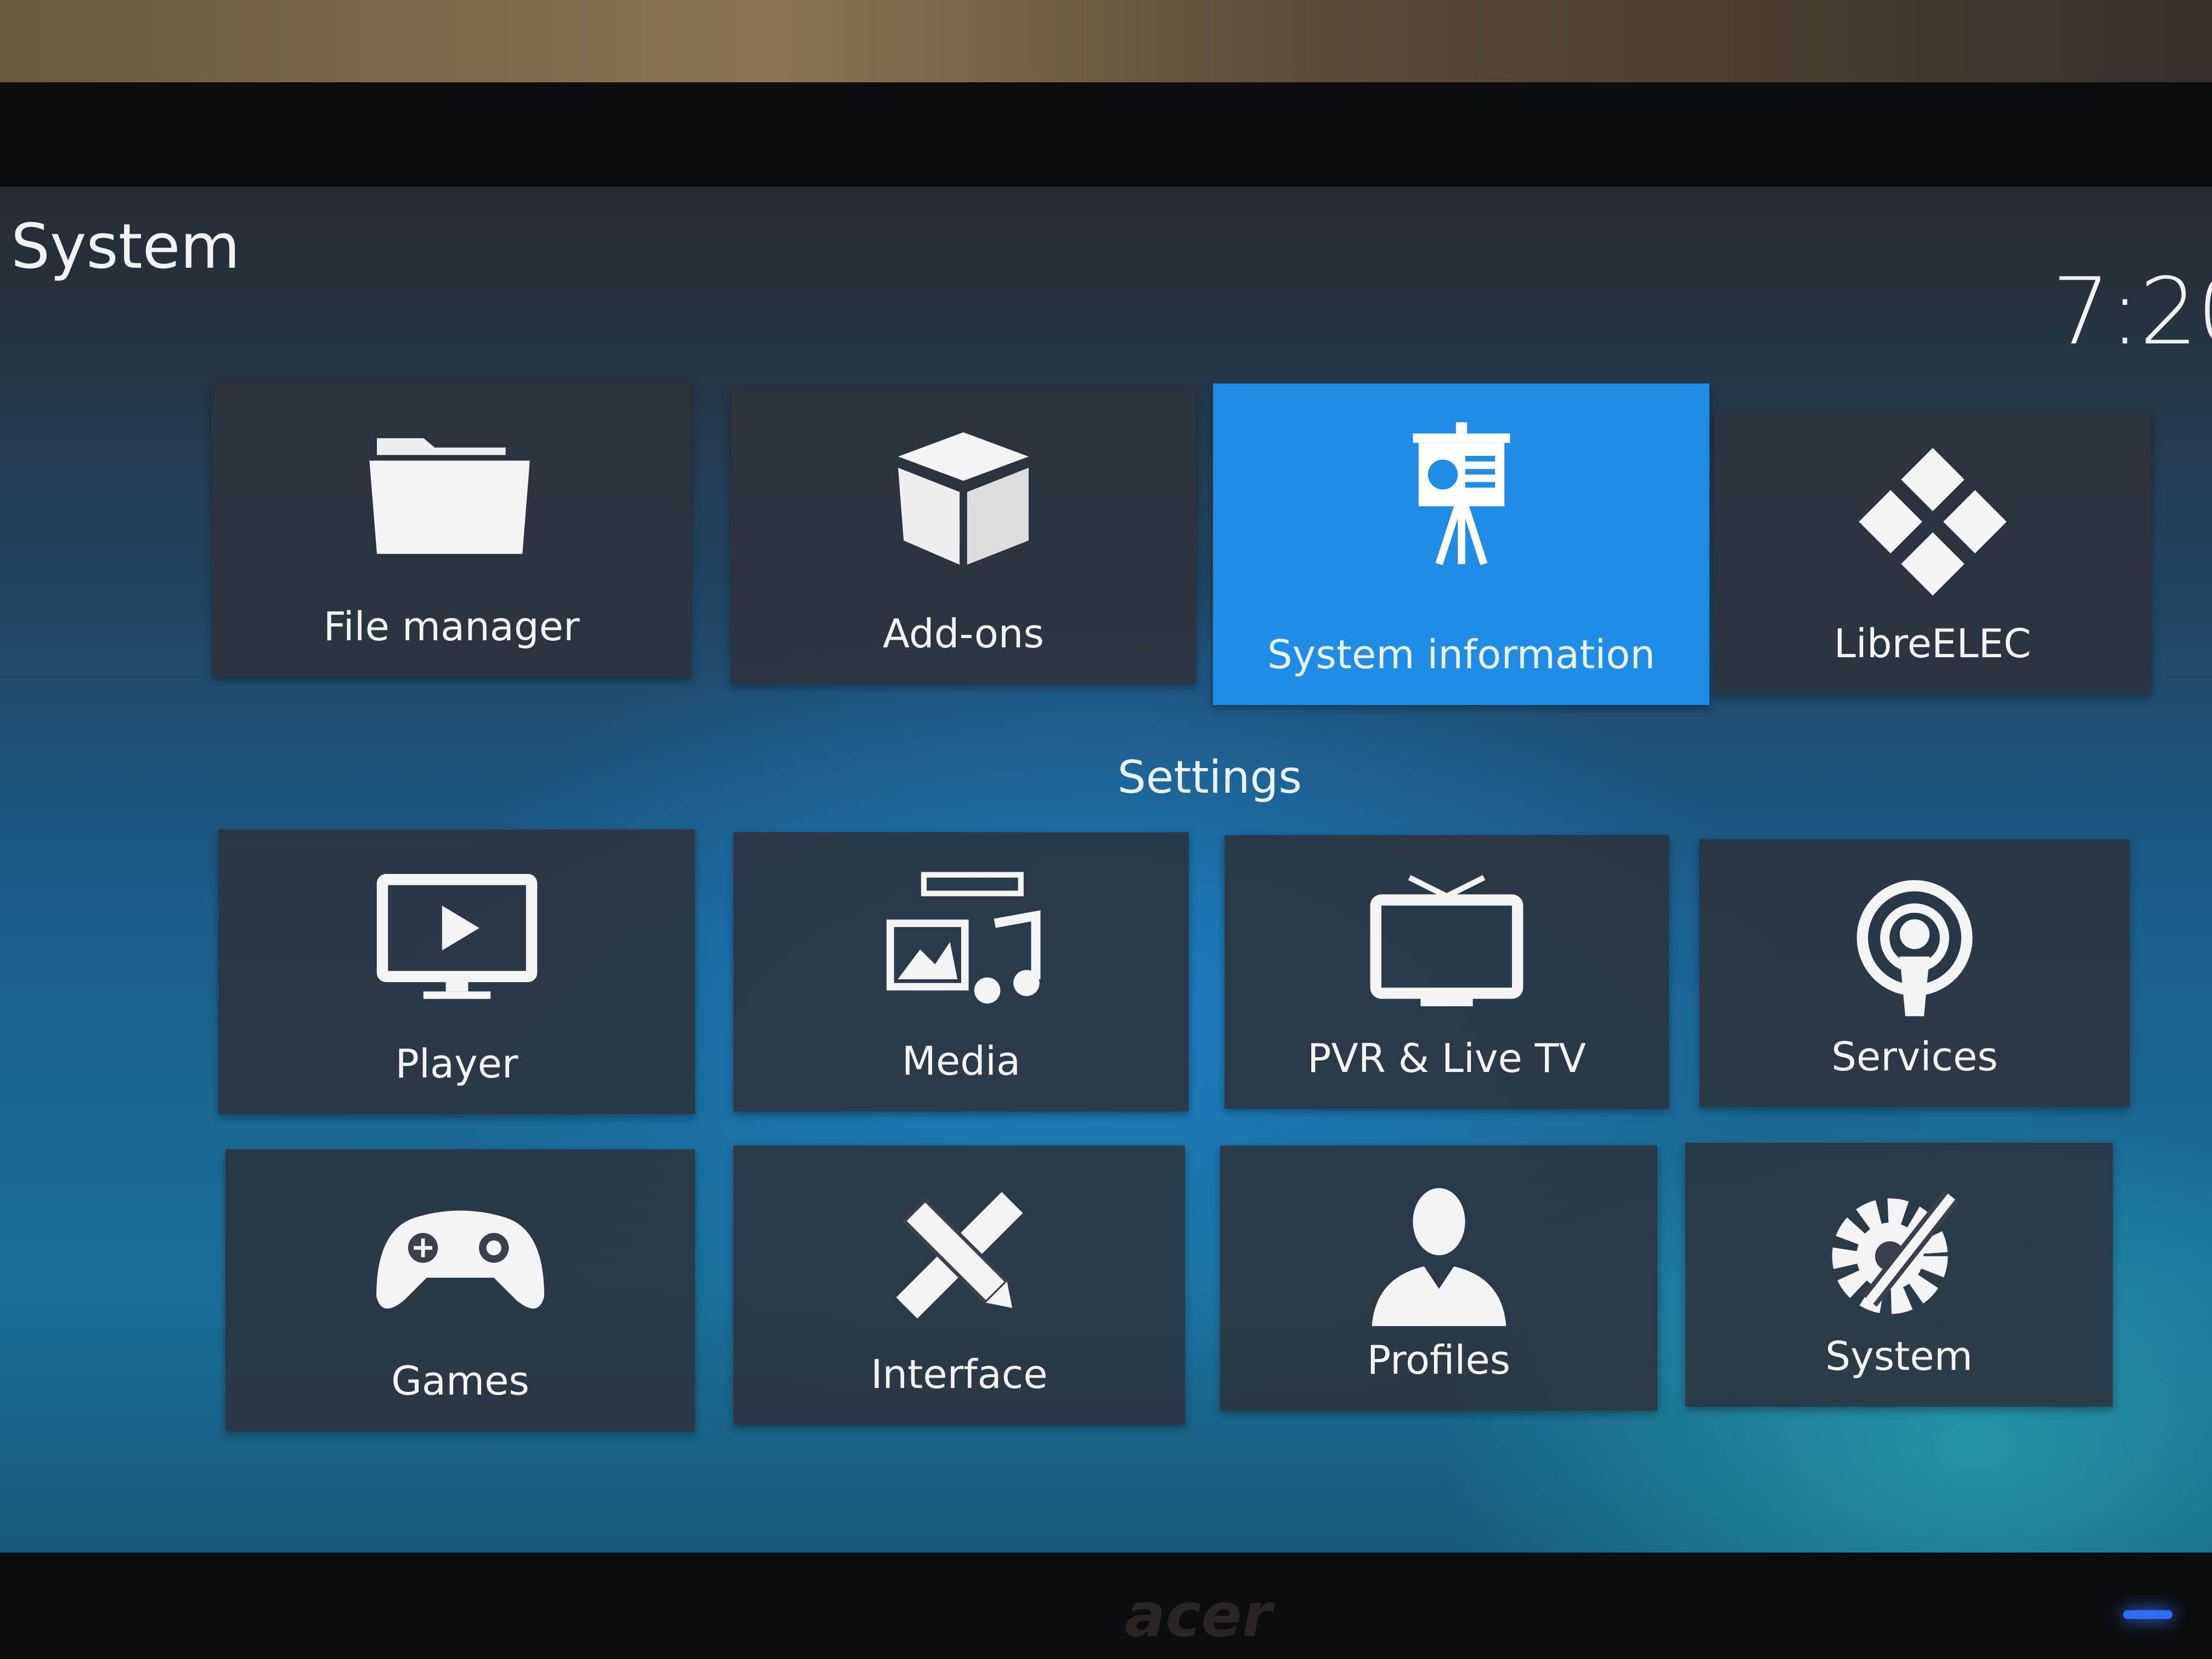  I want to click on tile-label: System information, so click(1461, 654).